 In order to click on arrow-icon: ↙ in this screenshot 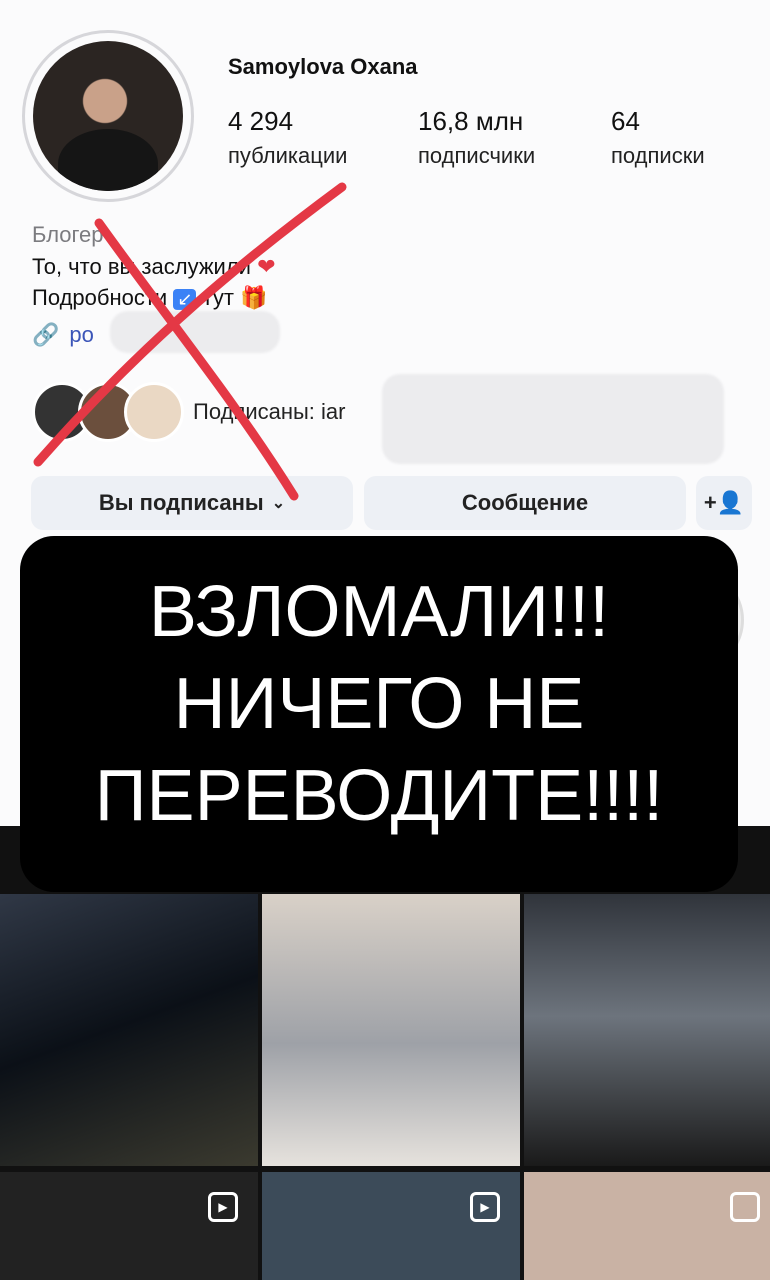, I will do `click(185, 299)`.